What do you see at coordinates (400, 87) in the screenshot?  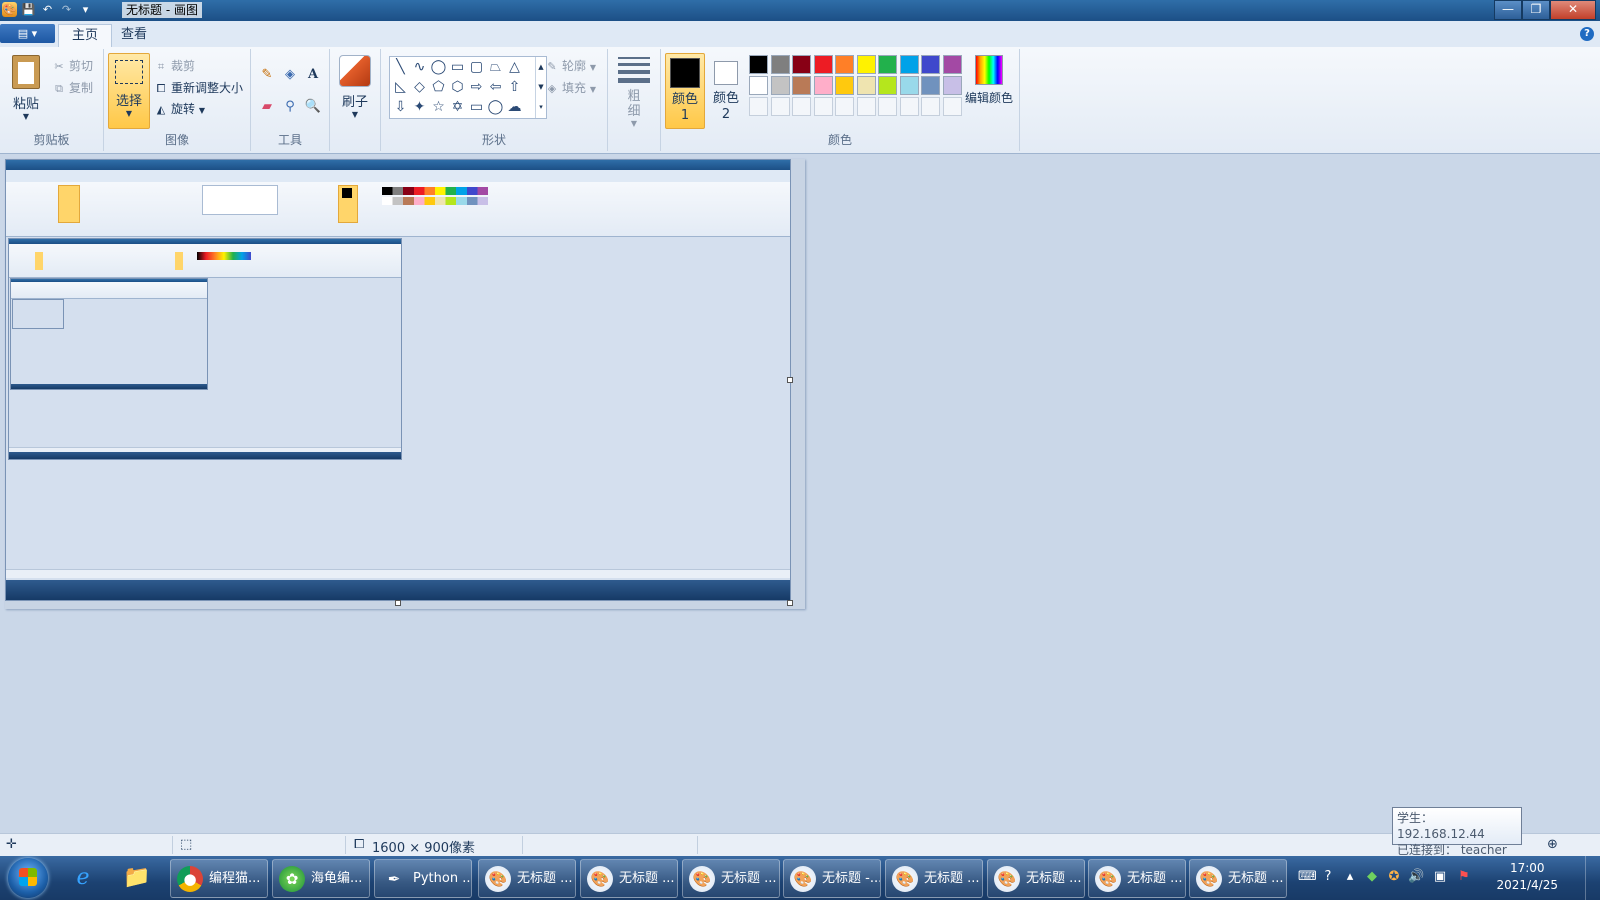 I see `right-triangle-shape-icon: ◺` at bounding box center [400, 87].